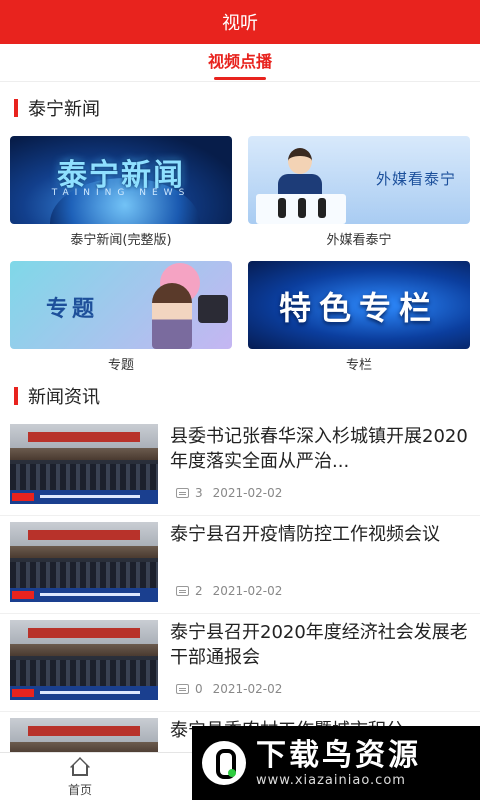 This screenshot has width=480, height=800. I want to click on video-card-topic: 专题 专题, so click(121, 317).